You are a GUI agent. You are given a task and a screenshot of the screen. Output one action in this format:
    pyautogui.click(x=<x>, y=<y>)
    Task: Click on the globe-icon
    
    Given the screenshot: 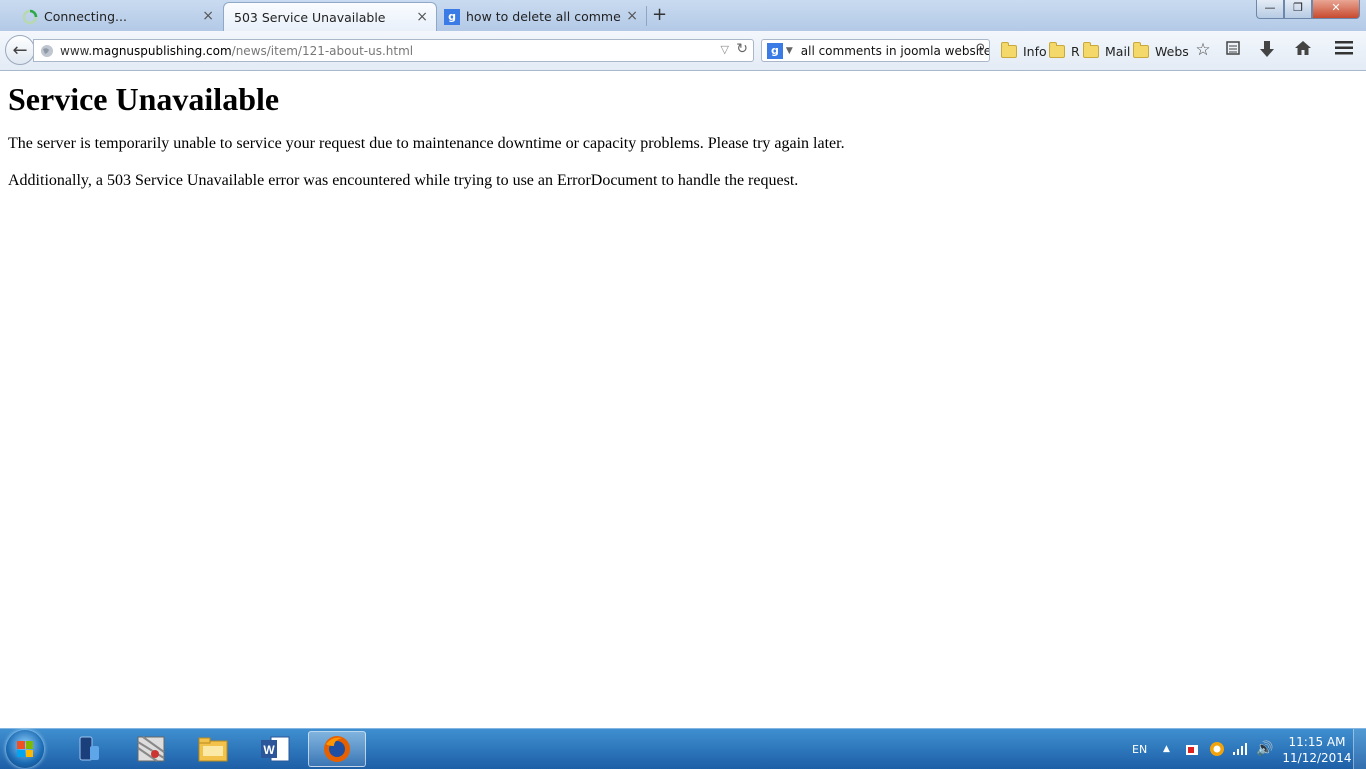 What is the action you would take?
    pyautogui.click(x=47, y=50)
    